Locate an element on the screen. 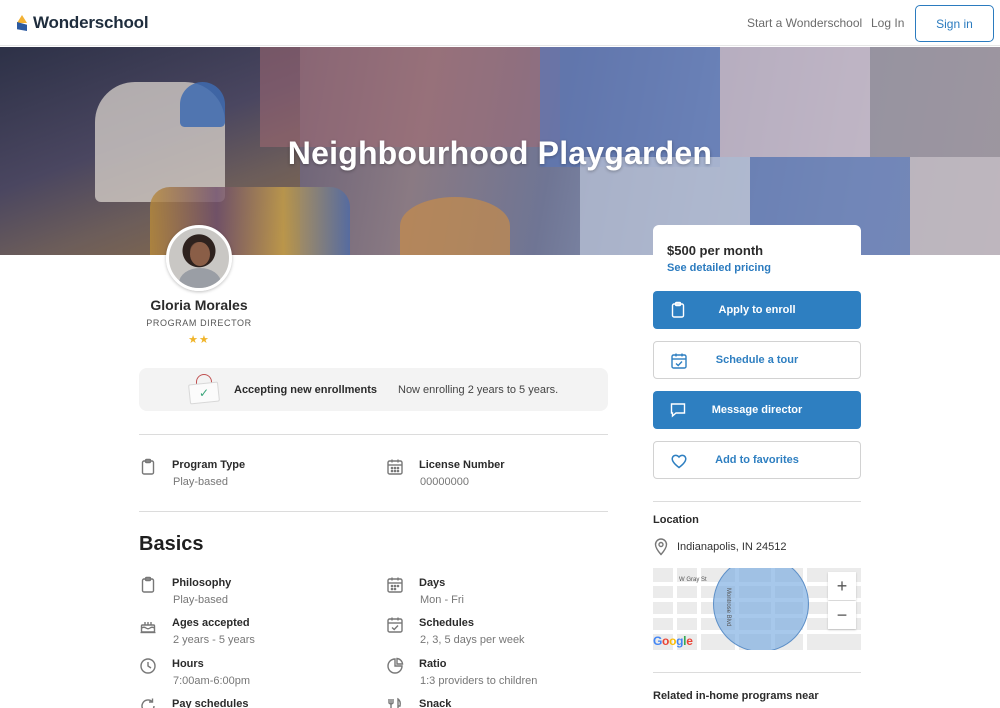 The height and width of the screenshot is (708, 1000). message-director-button: Message director is located at coordinates (757, 410).